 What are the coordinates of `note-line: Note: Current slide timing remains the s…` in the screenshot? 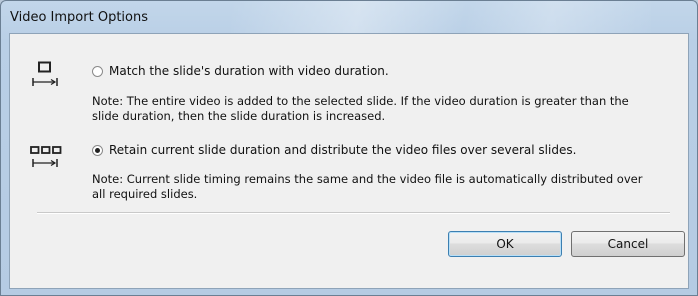 It's located at (367, 179).